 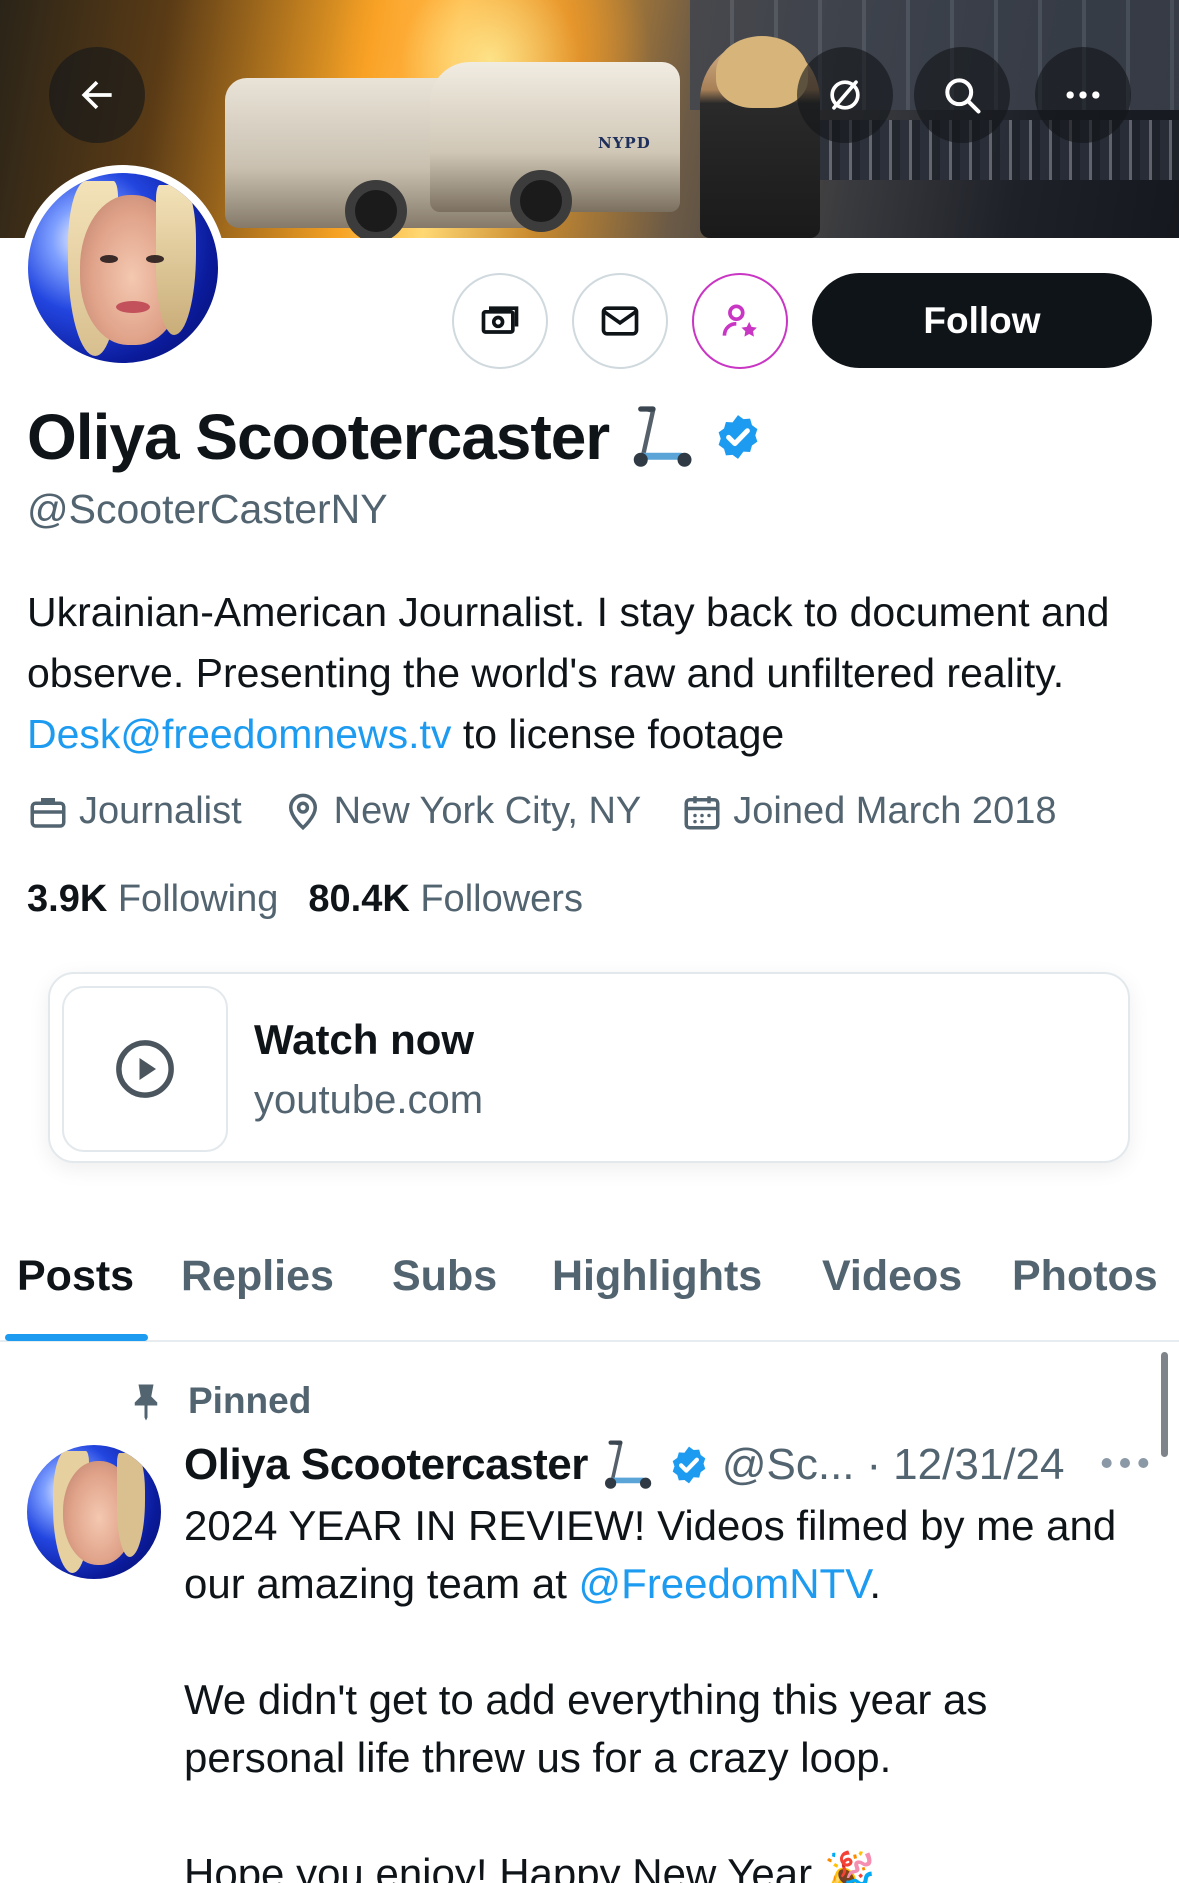 What do you see at coordinates (657, 1276) in the screenshot?
I see `tab-highlights: Highlights` at bounding box center [657, 1276].